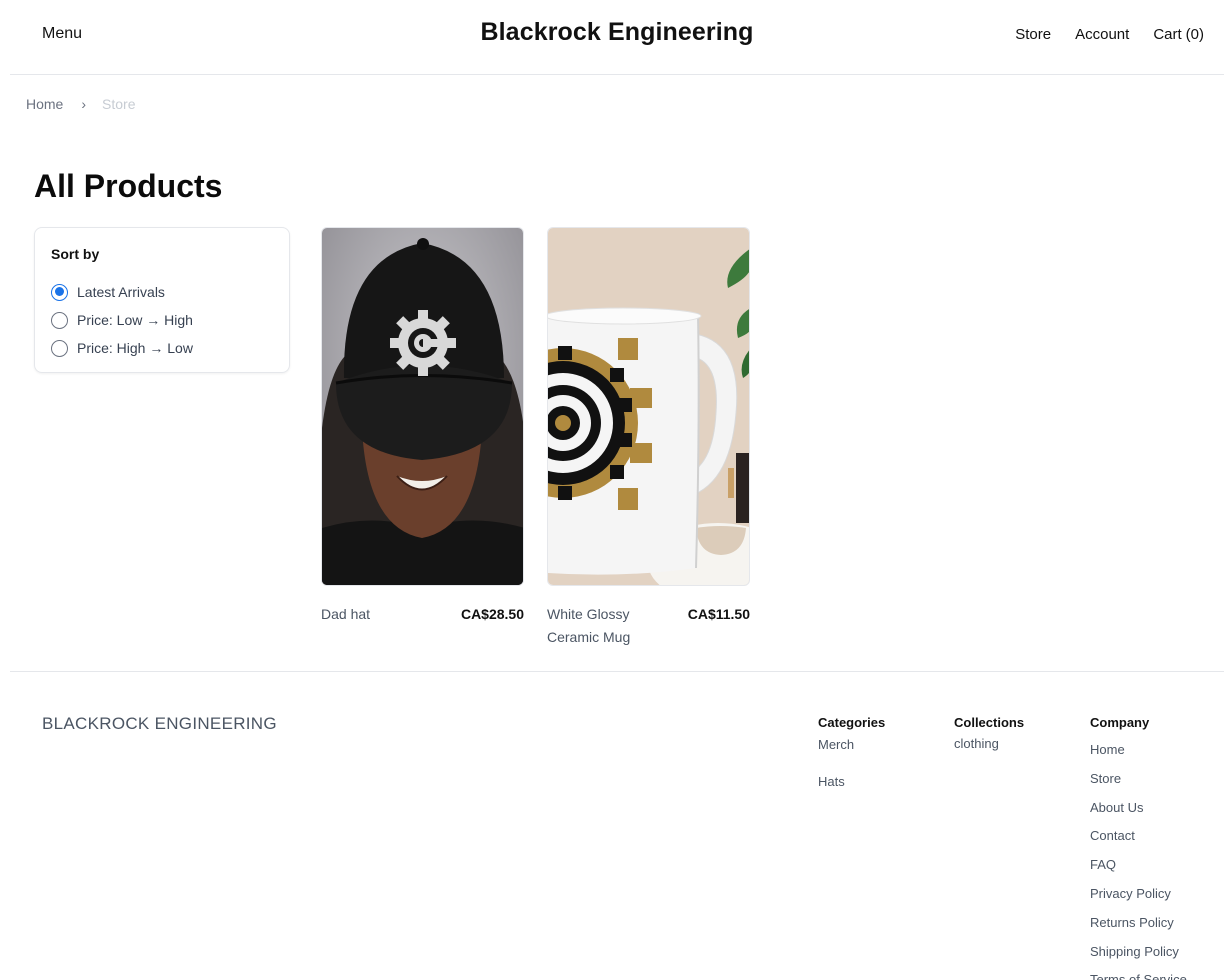 This screenshot has width=1224, height=980. What do you see at coordinates (1194, 34) in the screenshot?
I see `cart-count: (0)` at bounding box center [1194, 34].